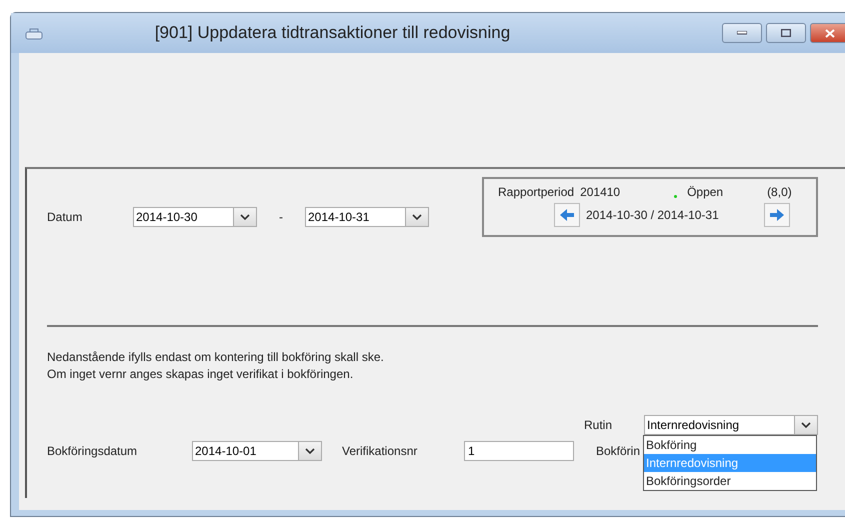 The width and height of the screenshot is (845, 525). I want to click on column-3-label: Bokförin, so click(618, 451).